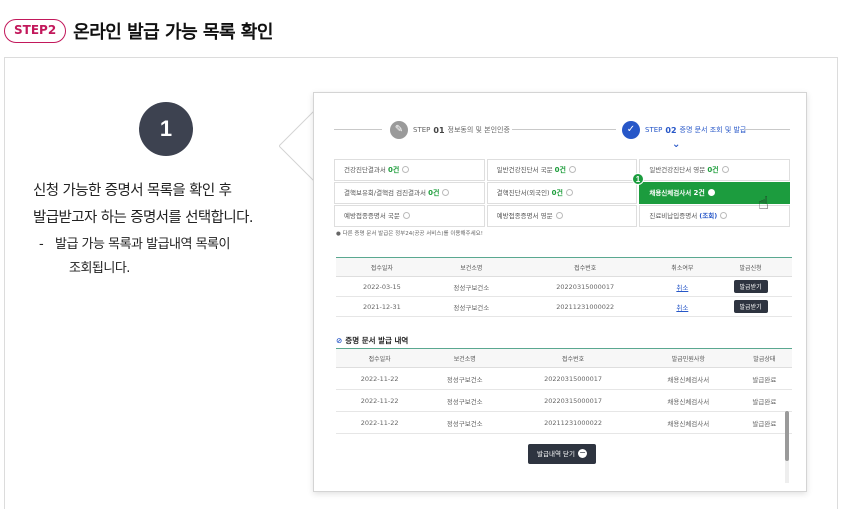 Image resolution: width=847 pixels, height=509 pixels. I want to click on scrollbar, so click(787, 447).